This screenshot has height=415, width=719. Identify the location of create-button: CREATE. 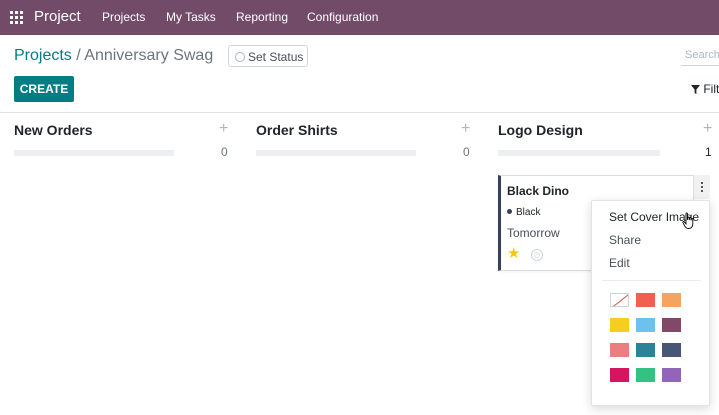
(44, 89).